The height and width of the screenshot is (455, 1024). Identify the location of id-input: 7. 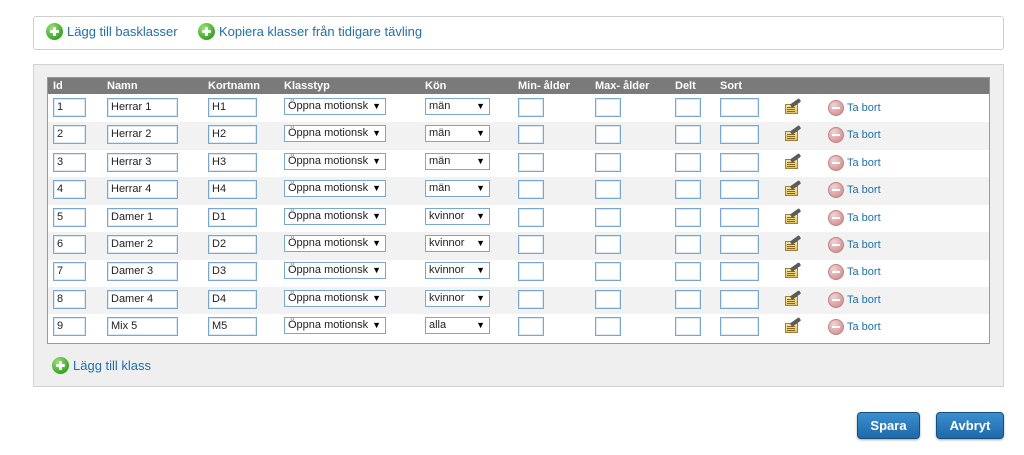
(69, 272).